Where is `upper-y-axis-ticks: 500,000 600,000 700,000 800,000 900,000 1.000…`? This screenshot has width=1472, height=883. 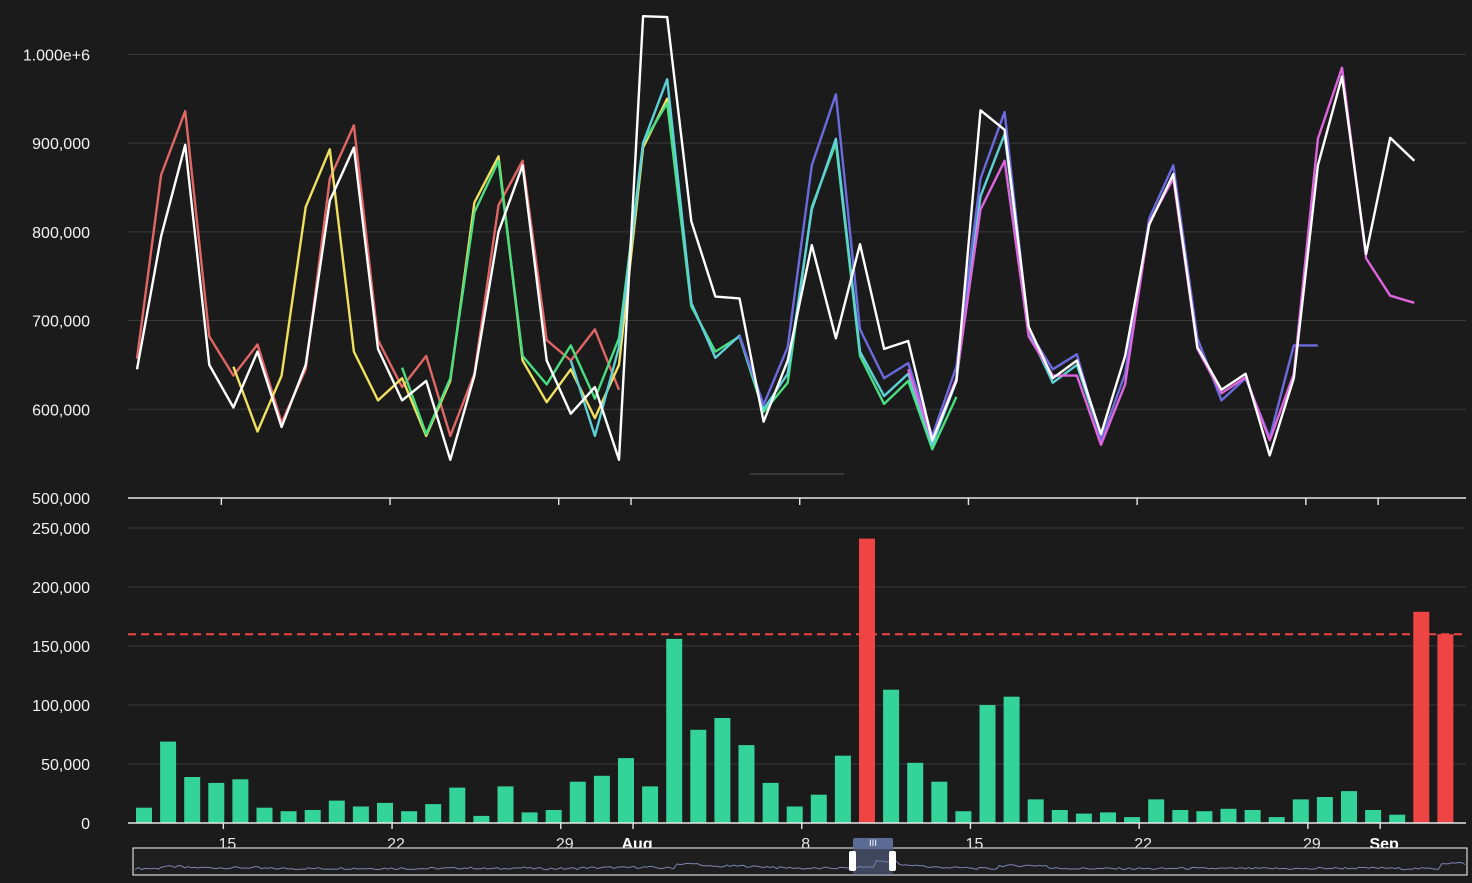 upper-y-axis-ticks: 500,000 600,000 700,000 800,000 900,000 1.000… is located at coordinates (56, 277).